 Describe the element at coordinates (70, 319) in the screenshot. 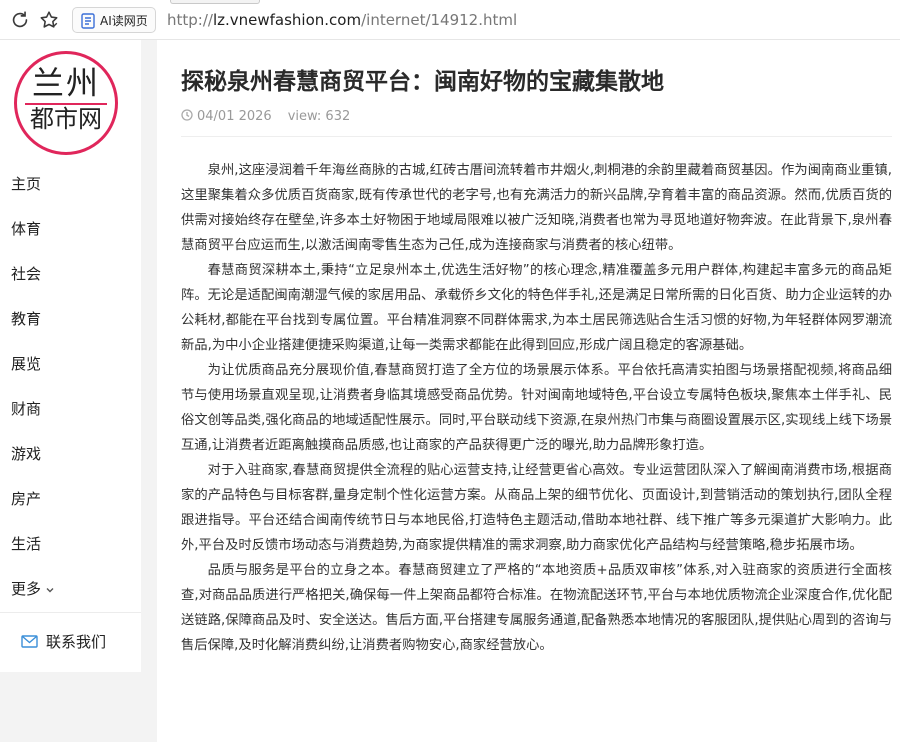

I see `sidebar-item-education: 教育` at that location.